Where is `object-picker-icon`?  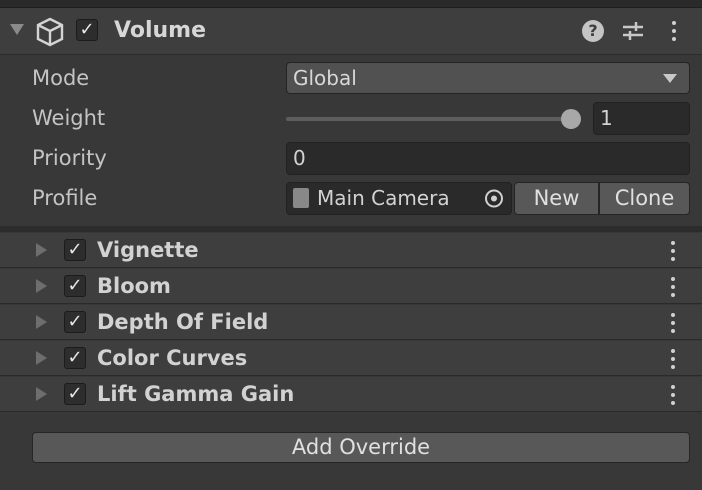
object-picker-icon is located at coordinates (495, 198).